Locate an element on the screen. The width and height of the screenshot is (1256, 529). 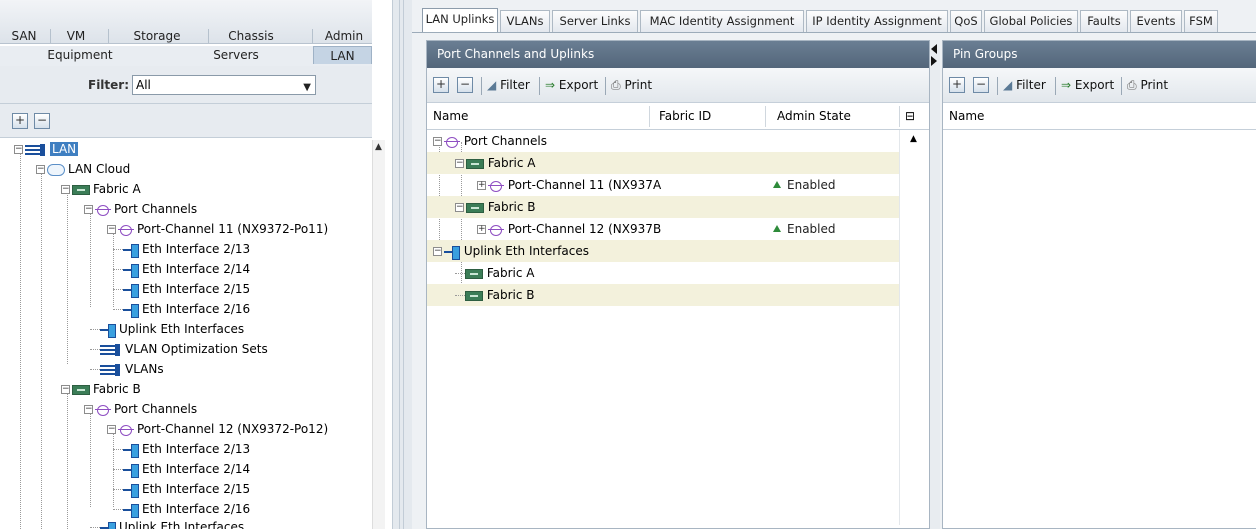
nav-tab-lan: LAN is located at coordinates (342, 55).